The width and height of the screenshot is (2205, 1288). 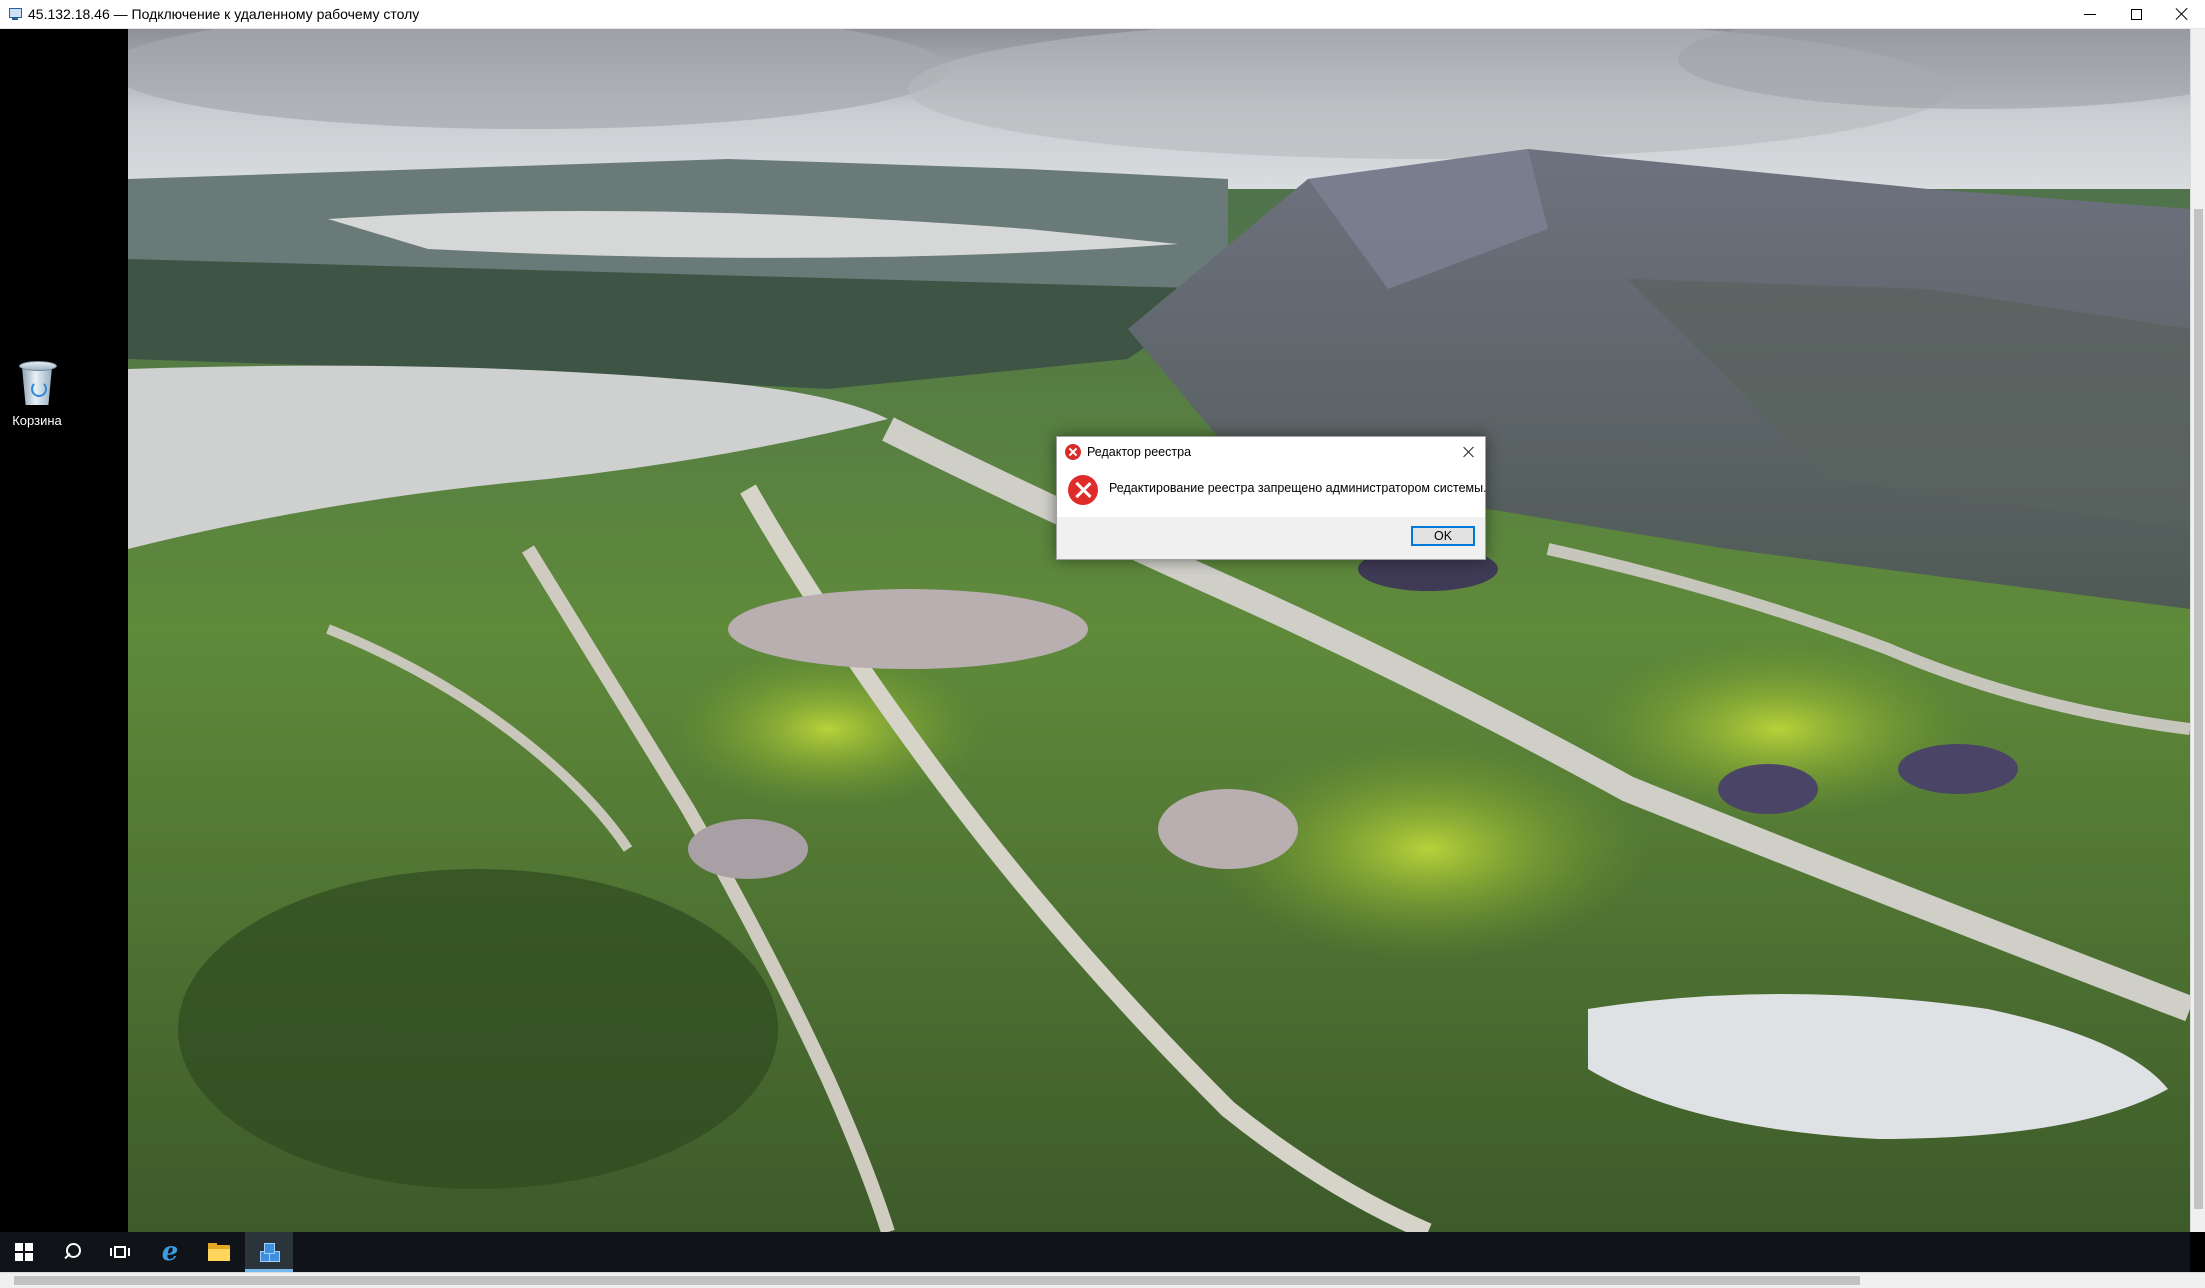 What do you see at coordinates (937, 1280) in the screenshot?
I see `horizontal-scroll-thumb` at bounding box center [937, 1280].